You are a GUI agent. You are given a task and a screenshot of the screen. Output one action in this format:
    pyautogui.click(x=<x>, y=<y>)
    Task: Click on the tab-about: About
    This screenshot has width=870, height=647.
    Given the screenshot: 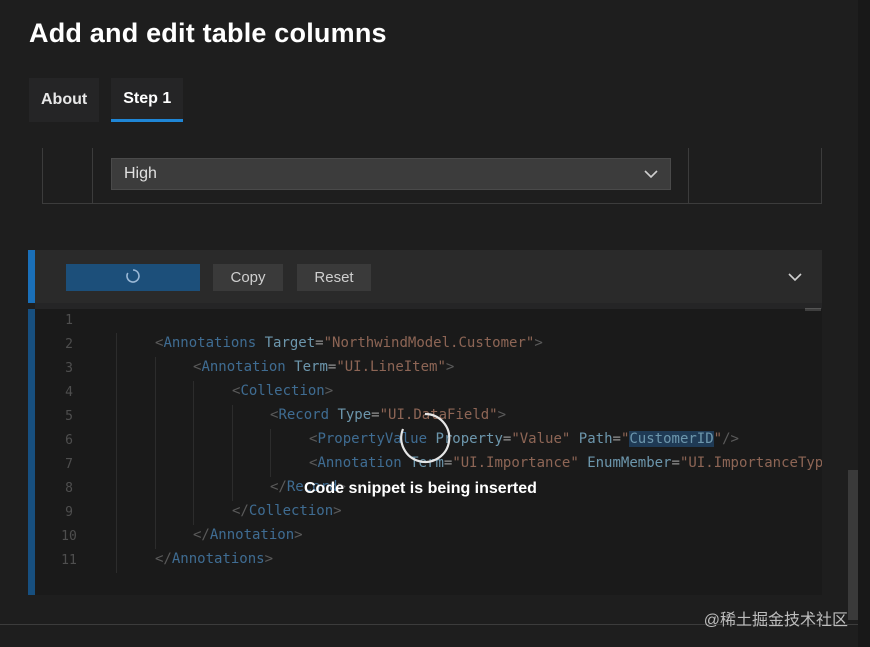 What is the action you would take?
    pyautogui.click(x=64, y=100)
    